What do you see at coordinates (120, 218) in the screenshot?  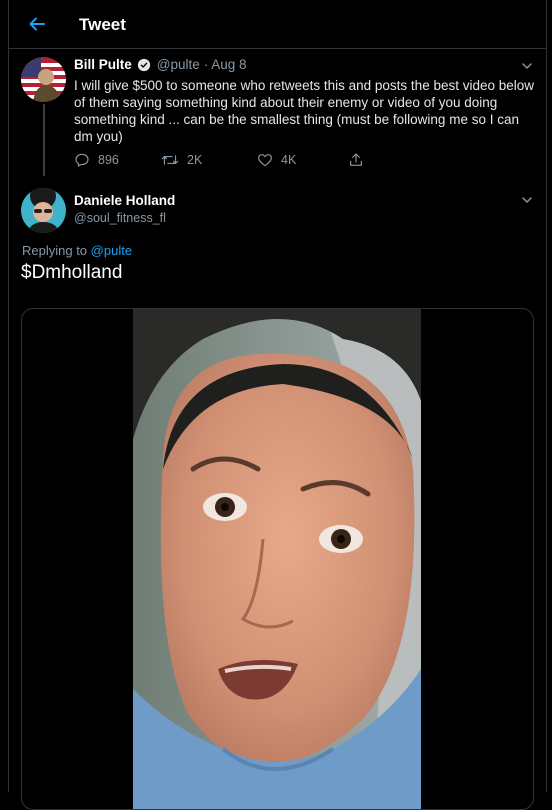 I see `reply-author-handle: @soul_fitness_fl` at bounding box center [120, 218].